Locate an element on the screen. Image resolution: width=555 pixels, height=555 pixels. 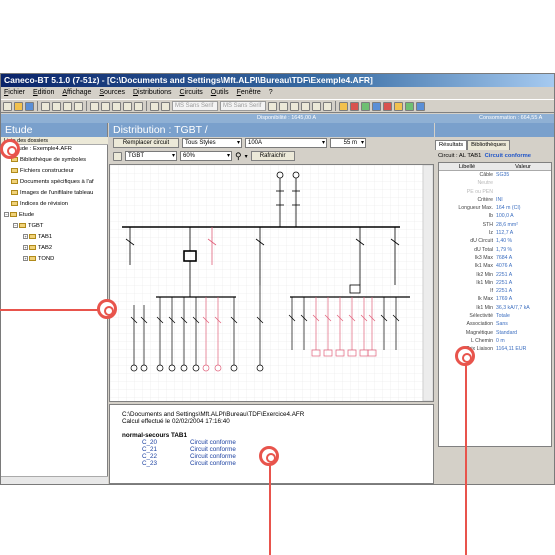
chevron-down-icon: ▾ is located at coordinates (246, 156).